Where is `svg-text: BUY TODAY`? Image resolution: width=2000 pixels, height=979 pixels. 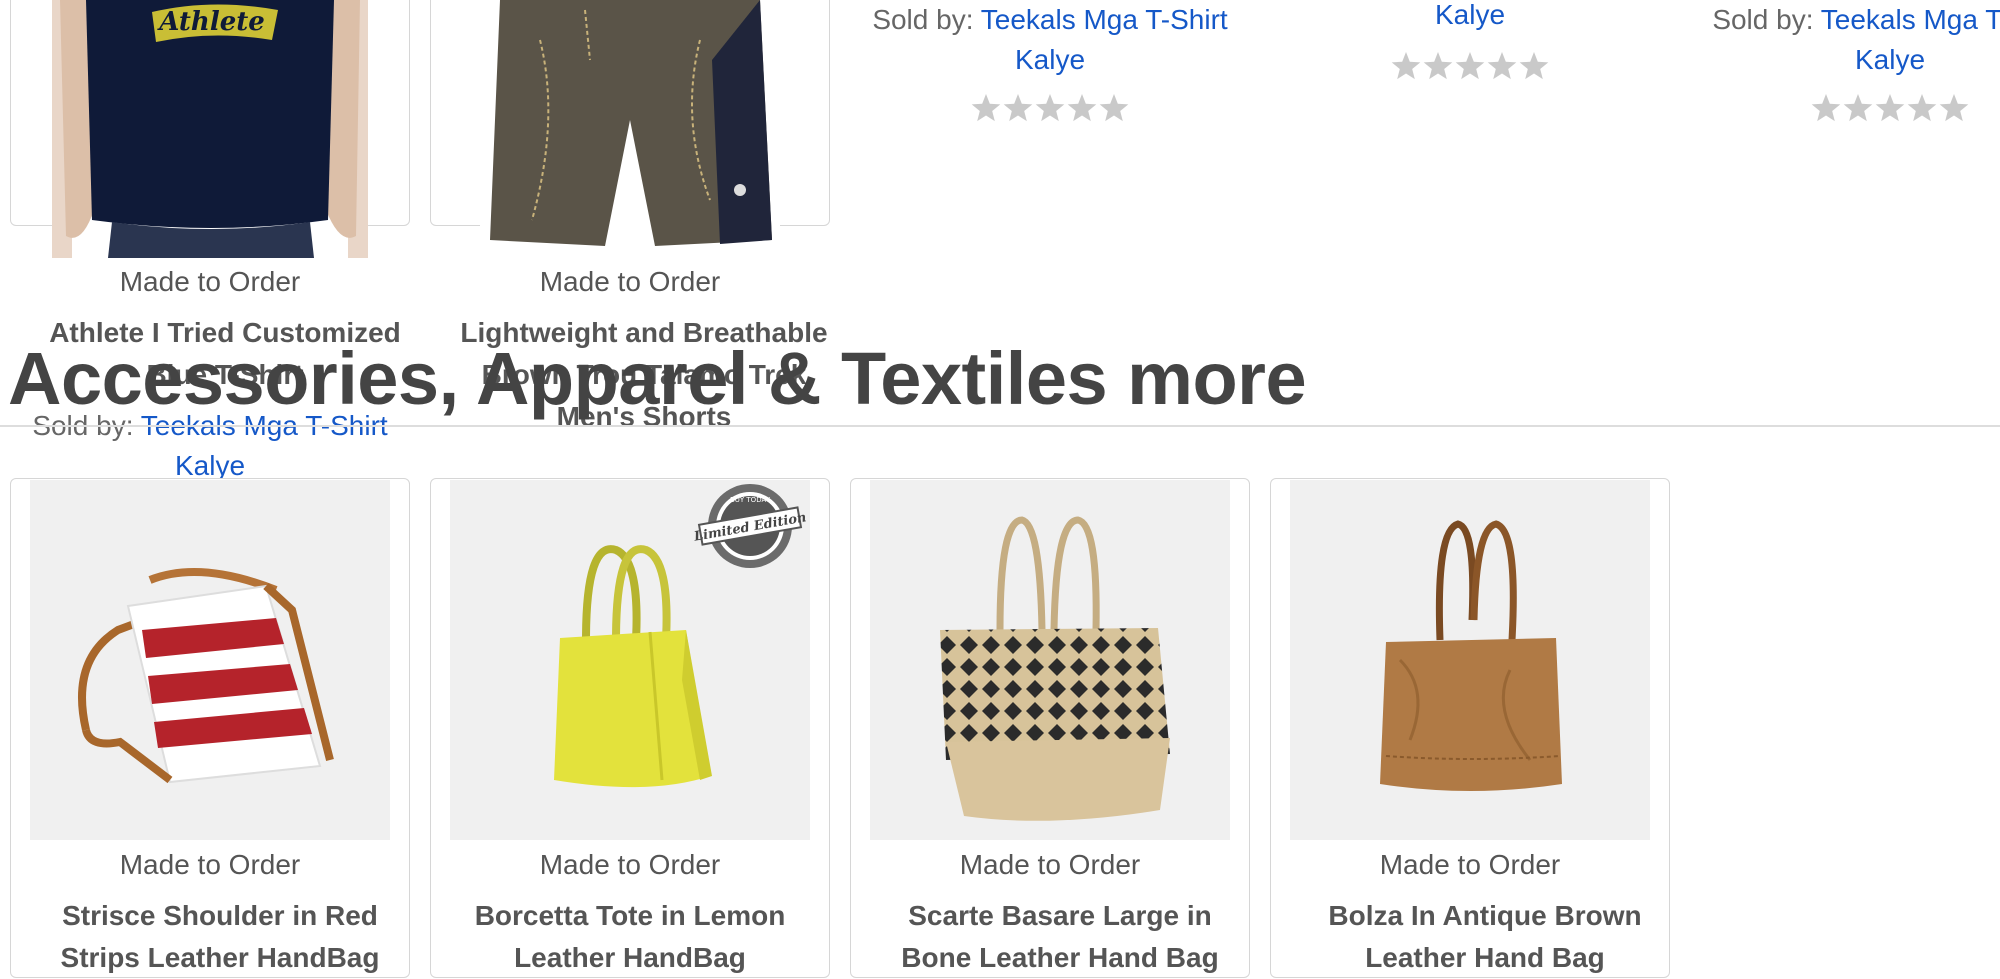
svg-text: BUY TODAY is located at coordinates (750, 500).